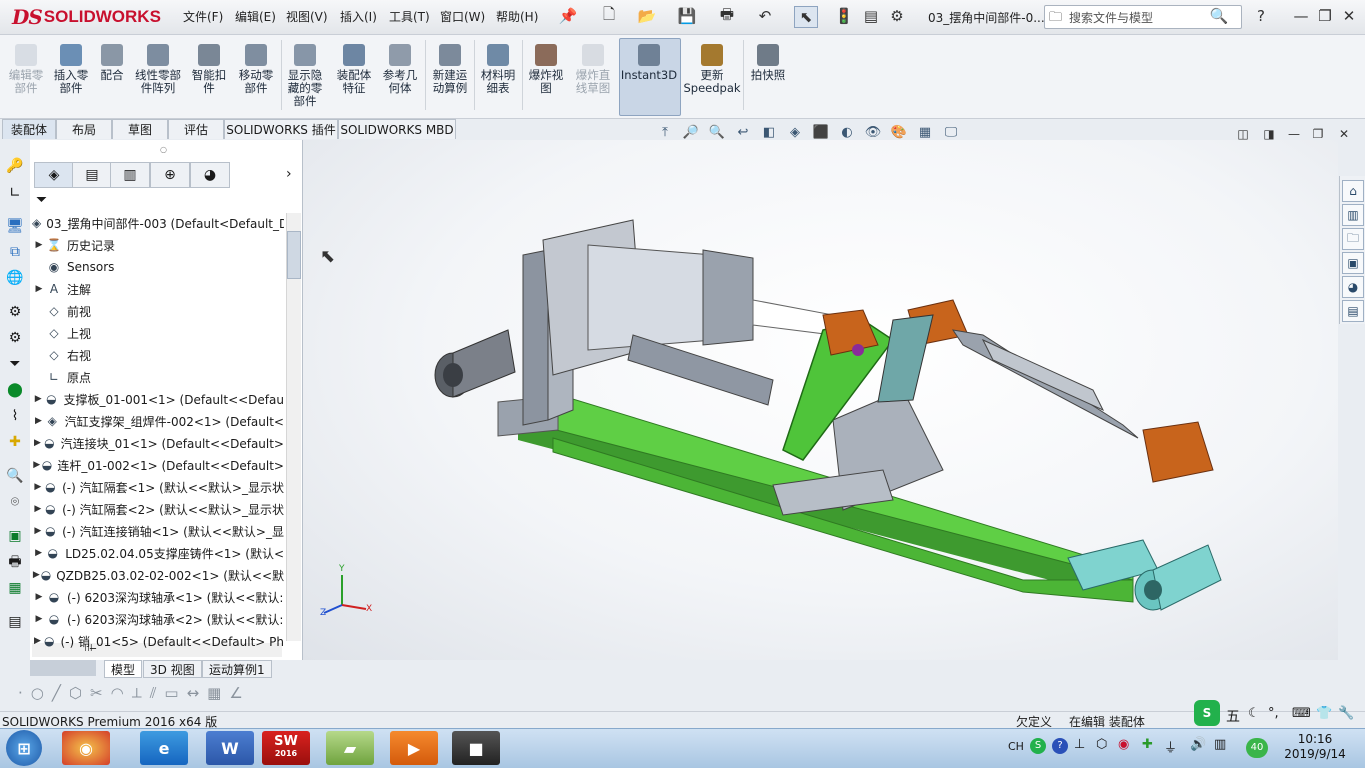 Image resolution: width=1365 pixels, height=768 pixels. What do you see at coordinates (158, 333) in the screenshot?
I see `tree-item: ◇ 上视` at bounding box center [158, 333].